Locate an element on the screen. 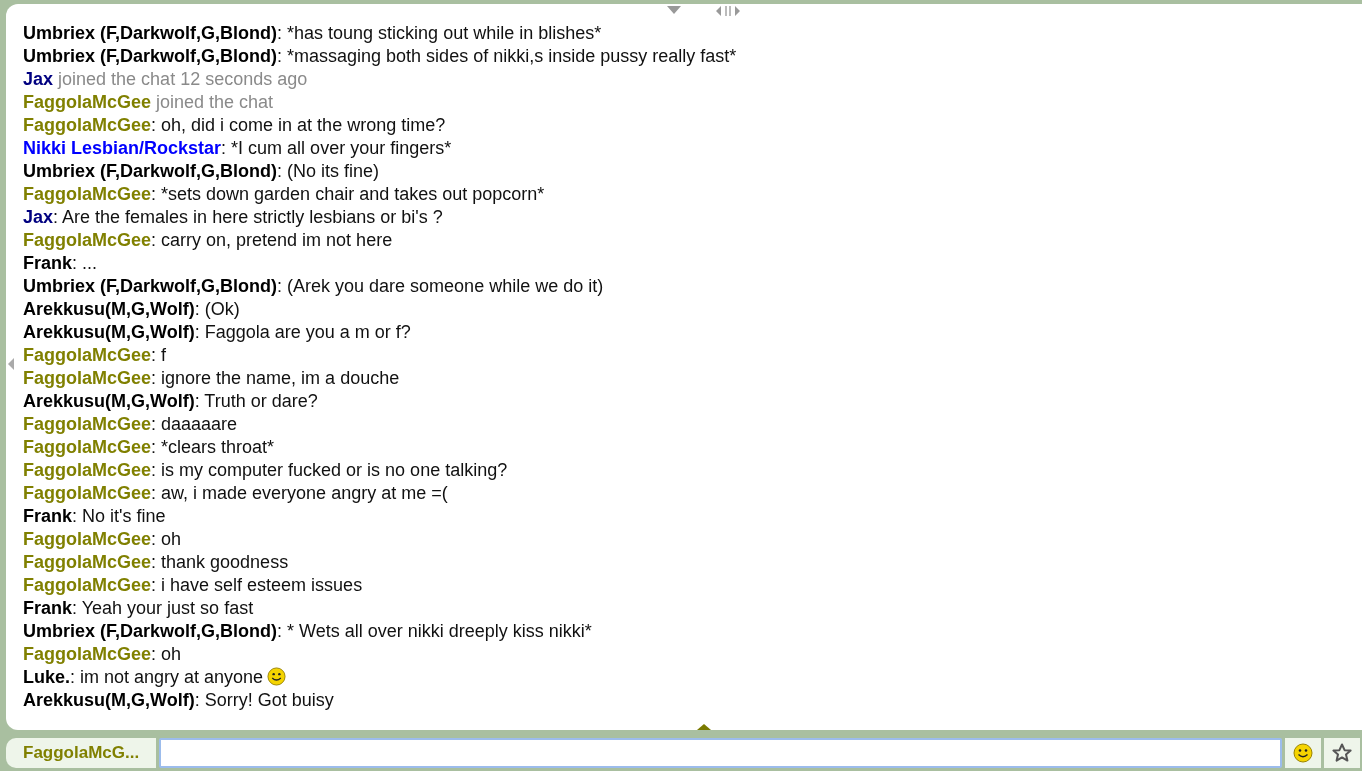  resize-handle-icon is located at coordinates (728, 11).